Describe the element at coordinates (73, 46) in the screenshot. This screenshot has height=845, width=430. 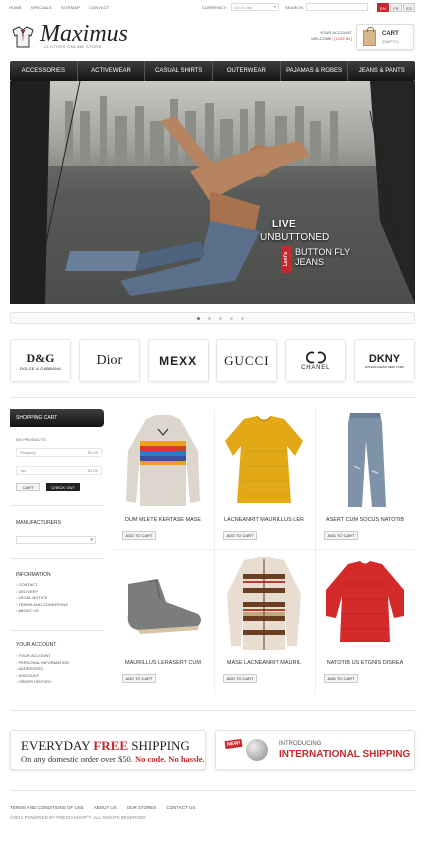
I see `logo-slogan: Clothes online store` at that location.